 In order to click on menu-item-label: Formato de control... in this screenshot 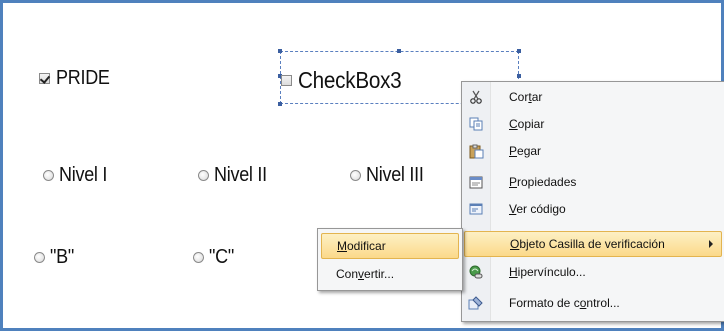, I will do `click(564, 303)`.